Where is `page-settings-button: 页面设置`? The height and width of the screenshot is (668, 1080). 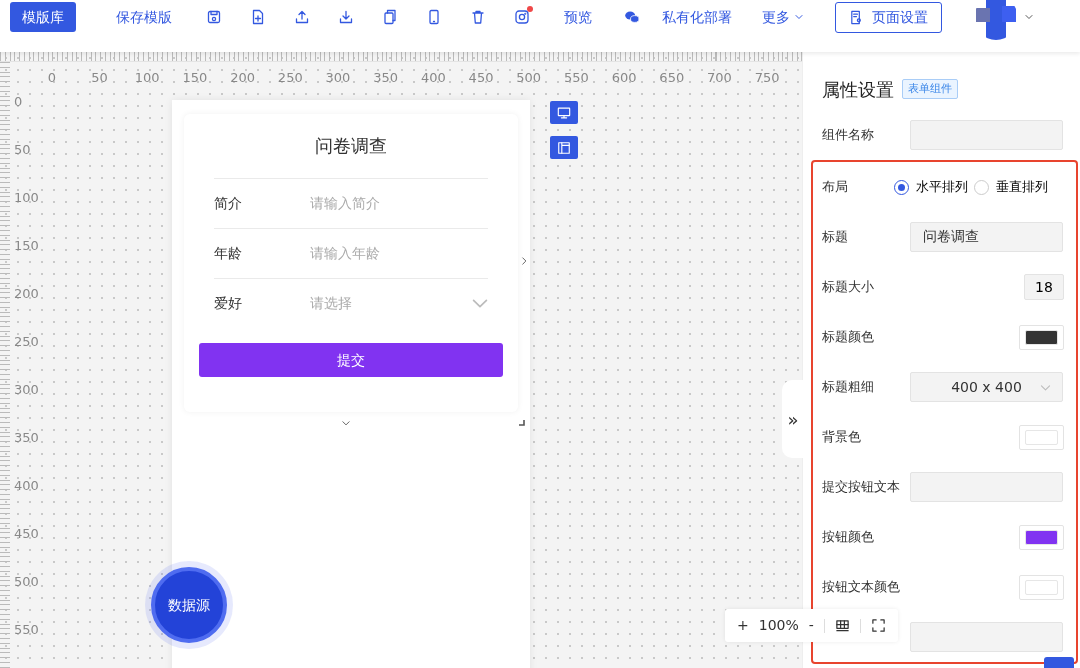
page-settings-button: 页面设置 is located at coordinates (888, 17).